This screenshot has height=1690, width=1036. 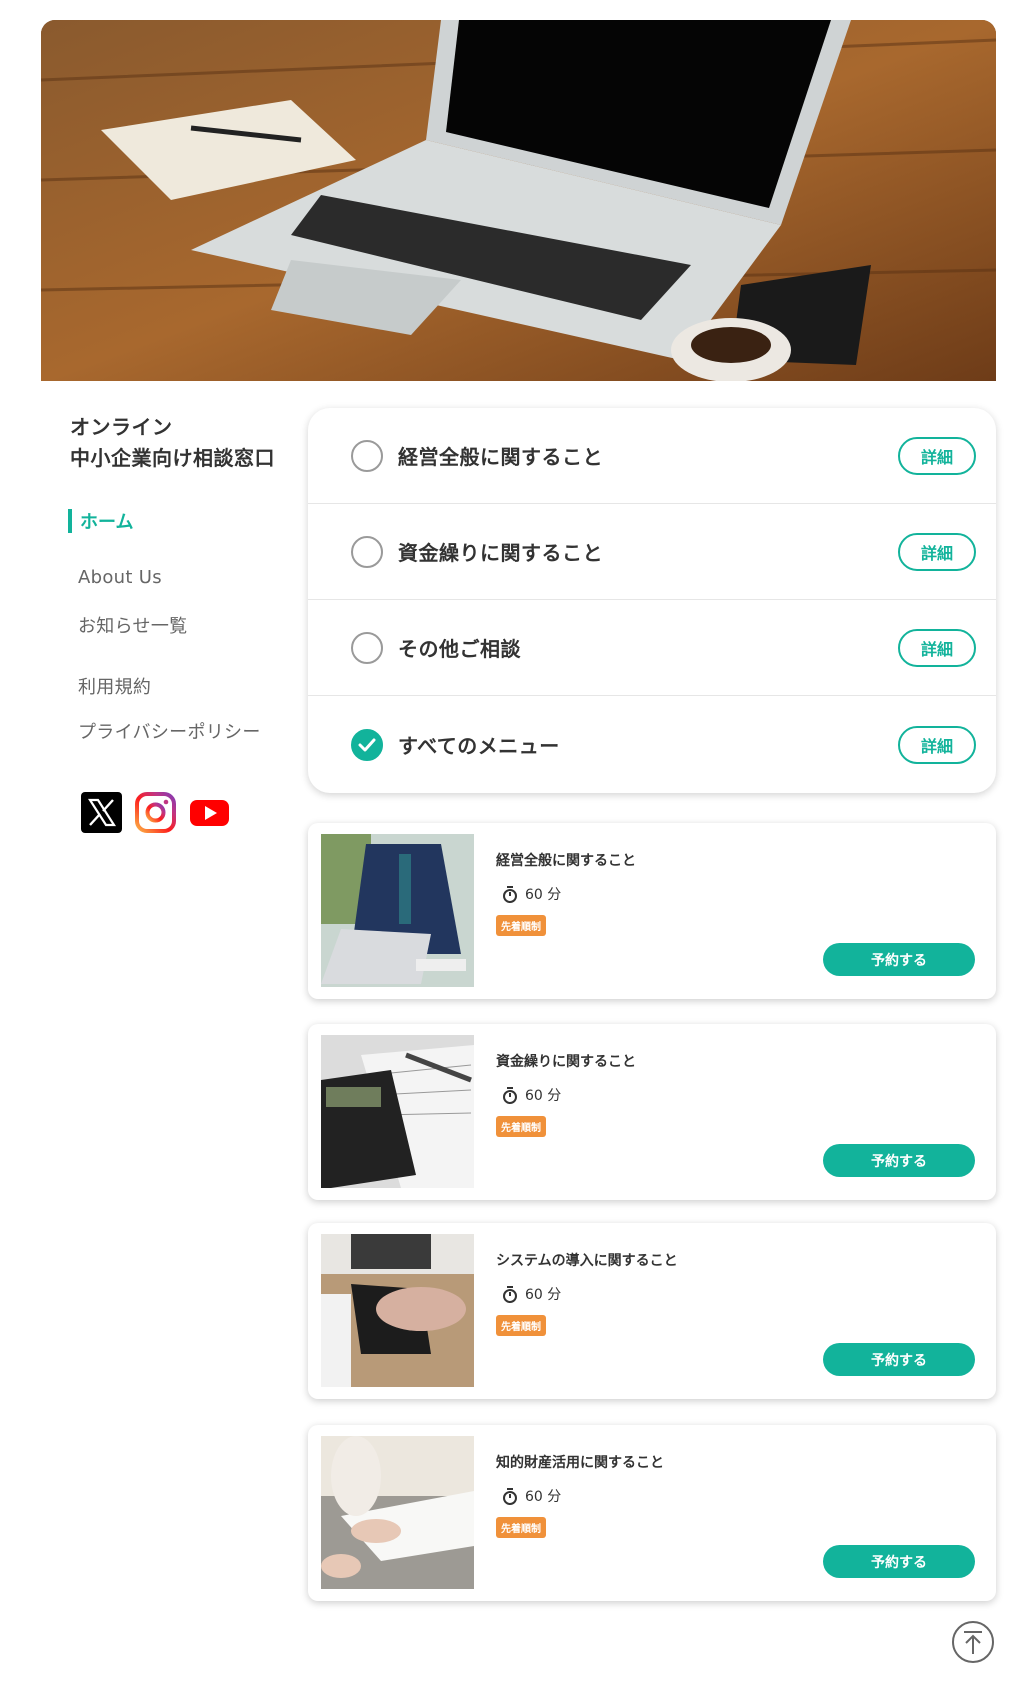 What do you see at coordinates (132, 625) in the screenshot?
I see `nav-news-list: お知らせ一覧` at bounding box center [132, 625].